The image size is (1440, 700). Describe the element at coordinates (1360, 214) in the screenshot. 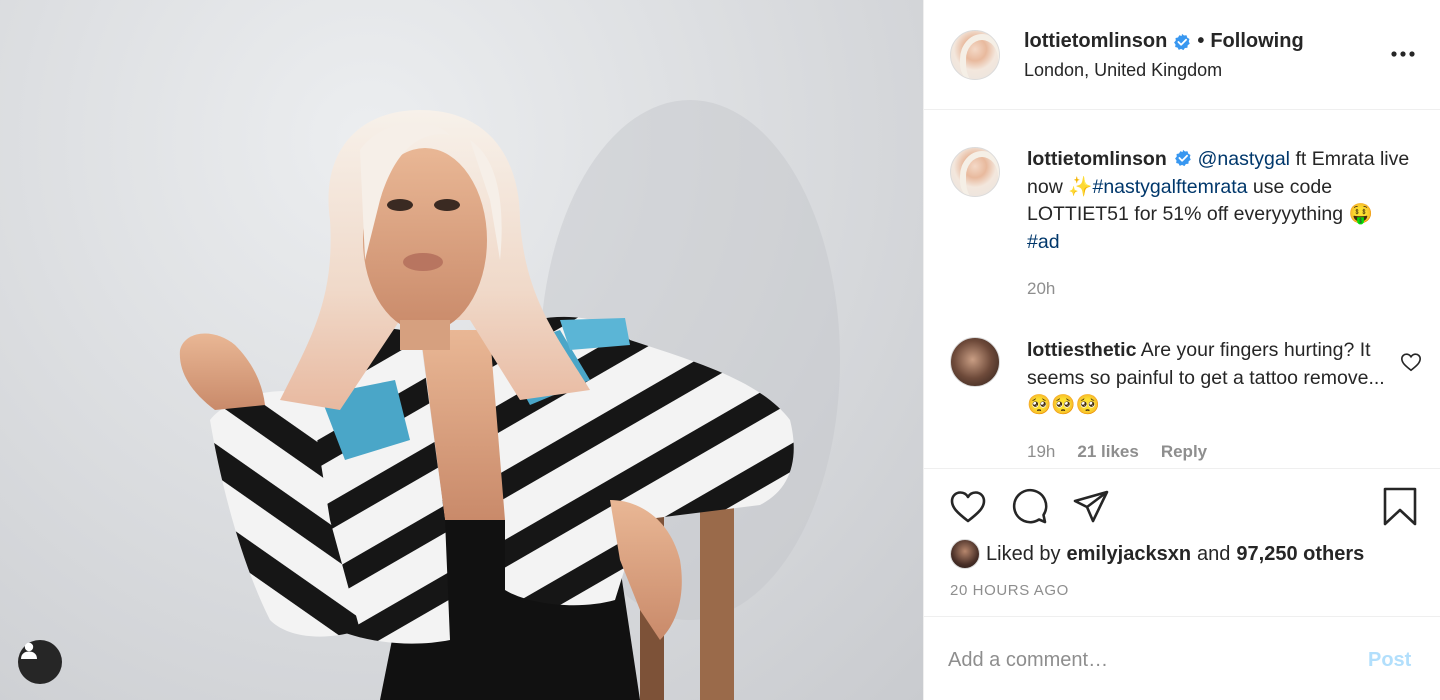

I see `money-mouth-emoji: 🤑` at that location.